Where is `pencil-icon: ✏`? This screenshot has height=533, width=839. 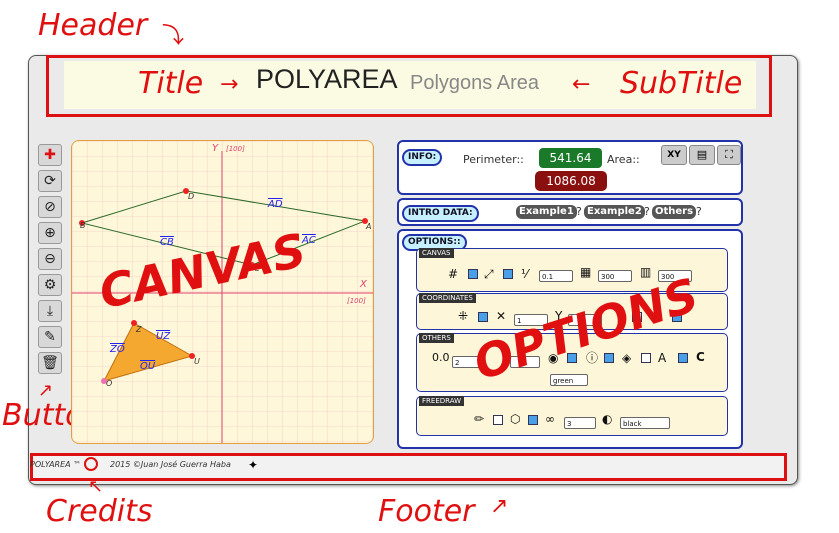
pencil-icon: ✏ is located at coordinates (479, 419).